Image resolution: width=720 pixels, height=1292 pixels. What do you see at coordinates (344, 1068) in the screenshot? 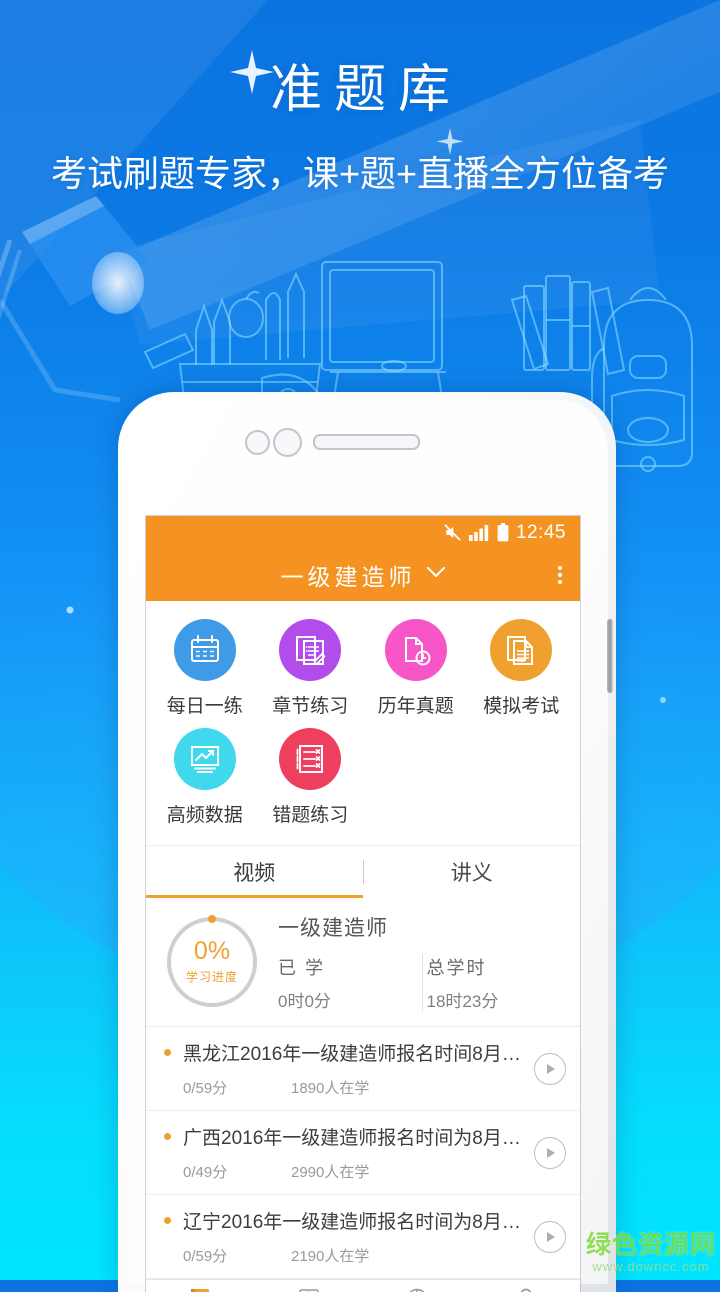
I see `row-content: 黑龙江2016年一级建造师报名时间8月… 0/59分 1890人在学` at bounding box center [344, 1068].